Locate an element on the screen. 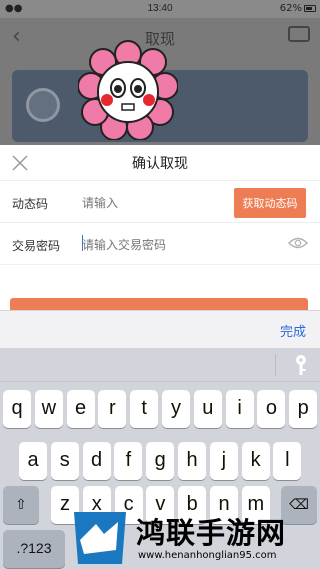 This screenshot has width=320, height=569. status-bar: ●● 13:40 62% is located at coordinates (160, 9).